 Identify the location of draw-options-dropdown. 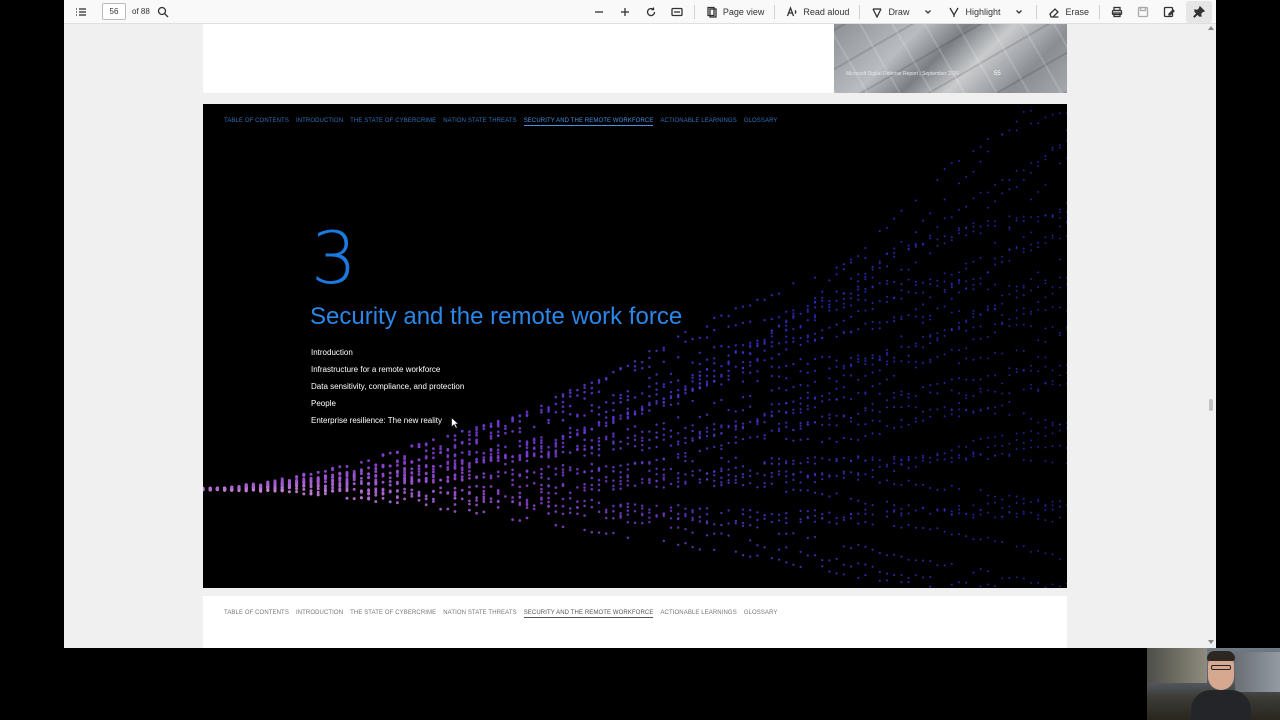
(928, 12).